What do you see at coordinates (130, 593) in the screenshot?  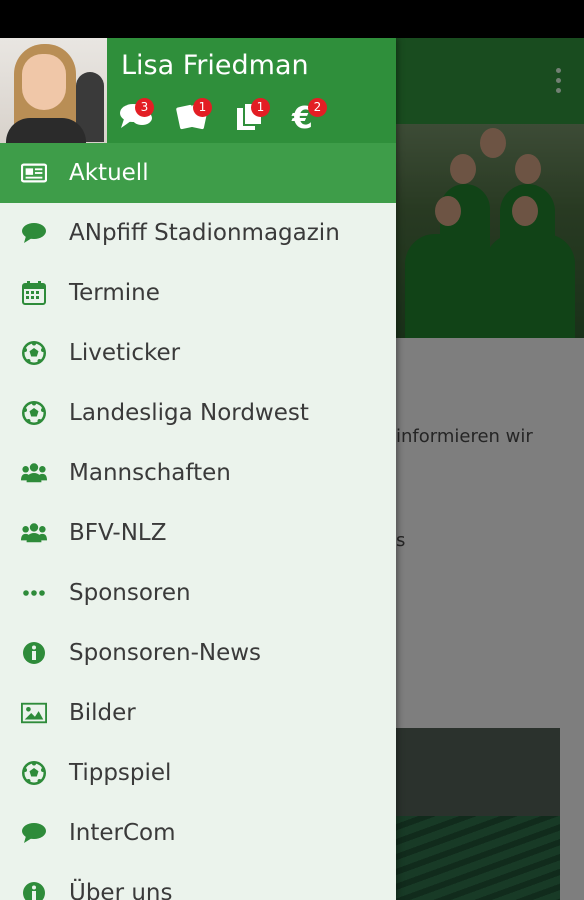 I see `menu-label: Sponsoren` at bounding box center [130, 593].